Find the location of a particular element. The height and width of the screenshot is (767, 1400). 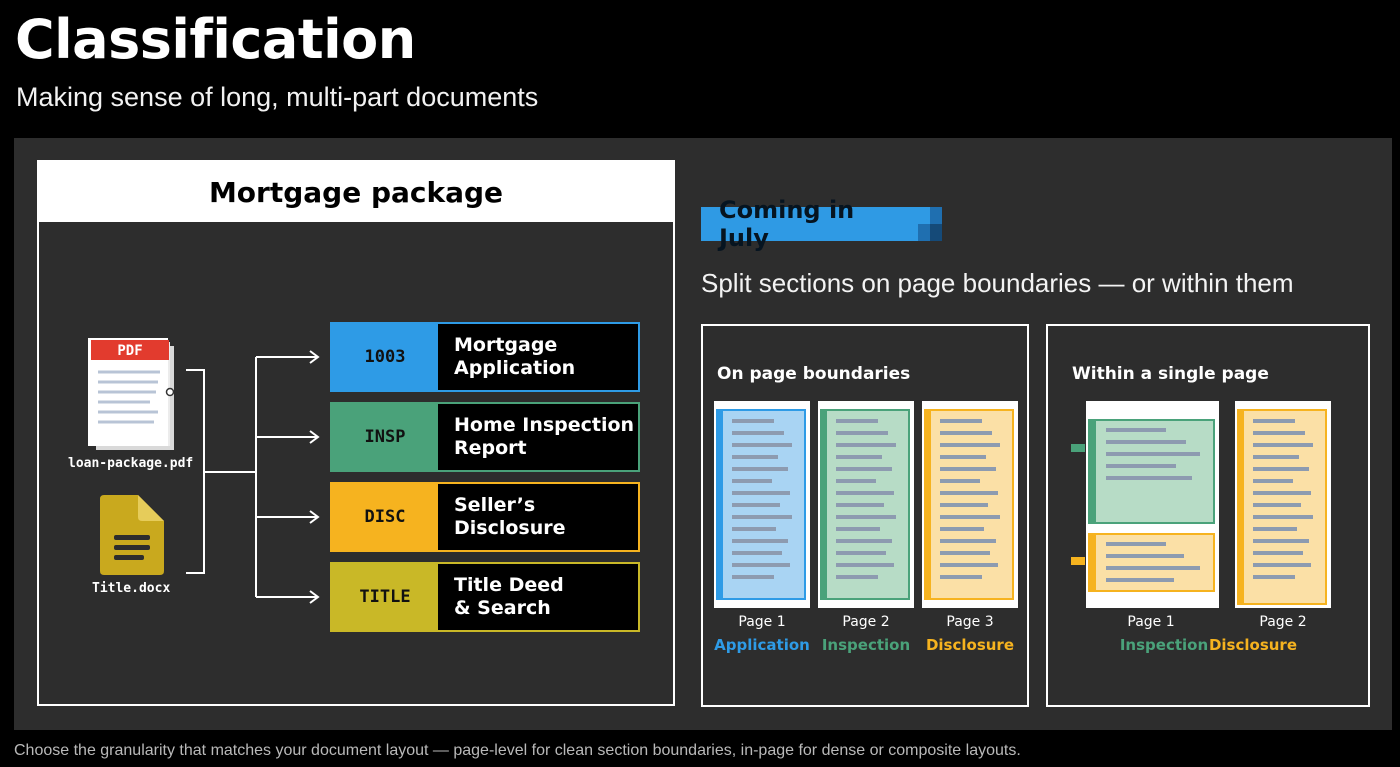

page-boundaries-title: On page boundaries is located at coordinates (814, 374).